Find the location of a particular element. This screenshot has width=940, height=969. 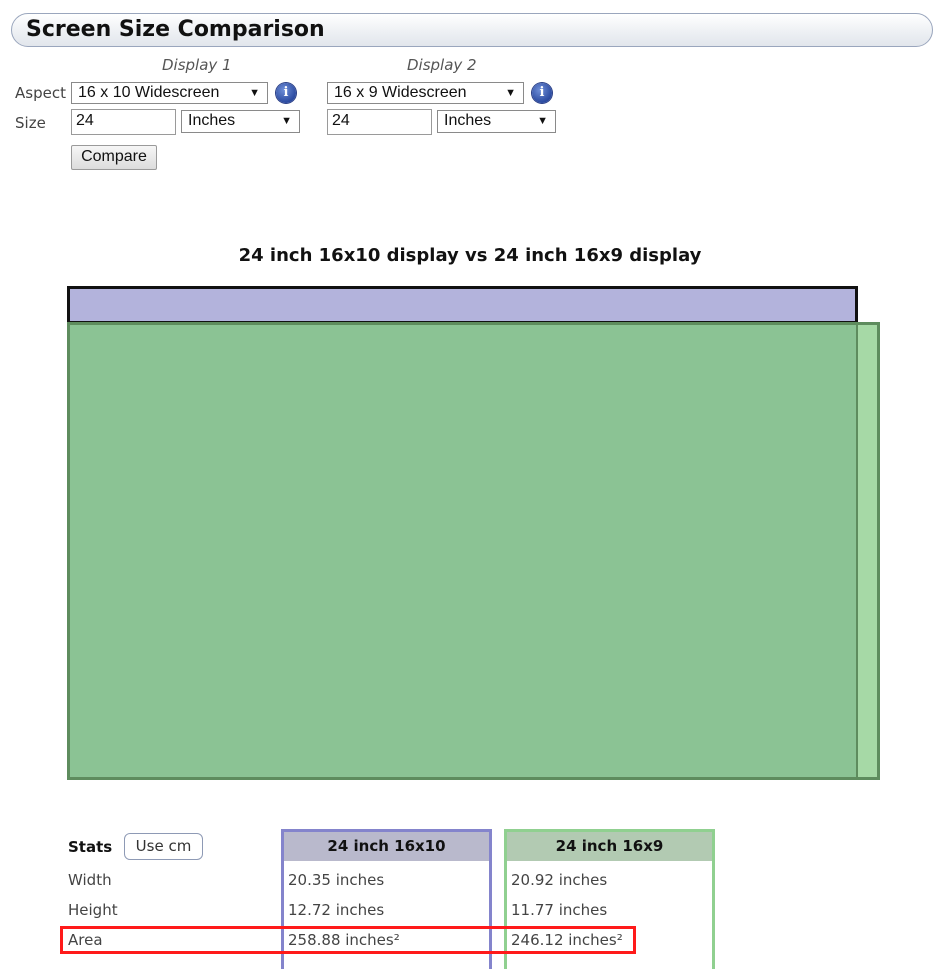

display2-aspect-select: 16 x 9 Widescreen ▼ is located at coordinates (425, 93).